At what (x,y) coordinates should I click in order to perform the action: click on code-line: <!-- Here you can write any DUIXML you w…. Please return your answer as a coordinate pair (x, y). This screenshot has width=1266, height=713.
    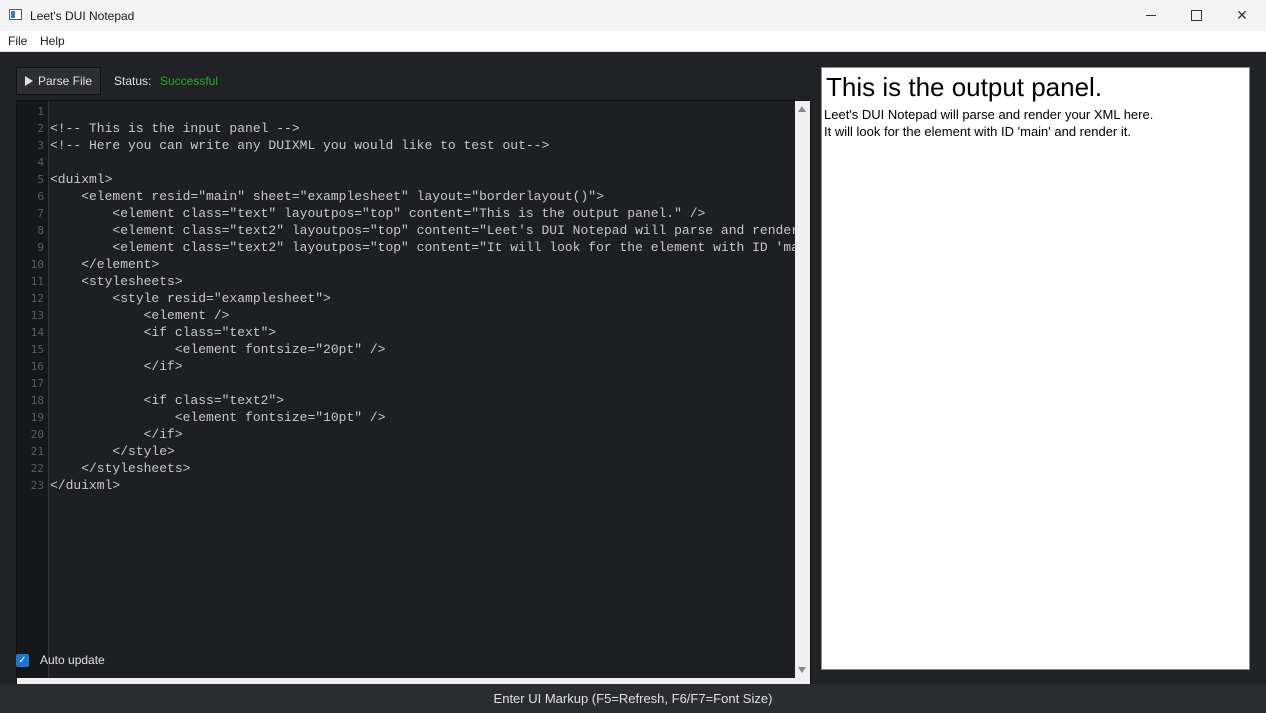
    Looking at the image, I should click on (300, 145).